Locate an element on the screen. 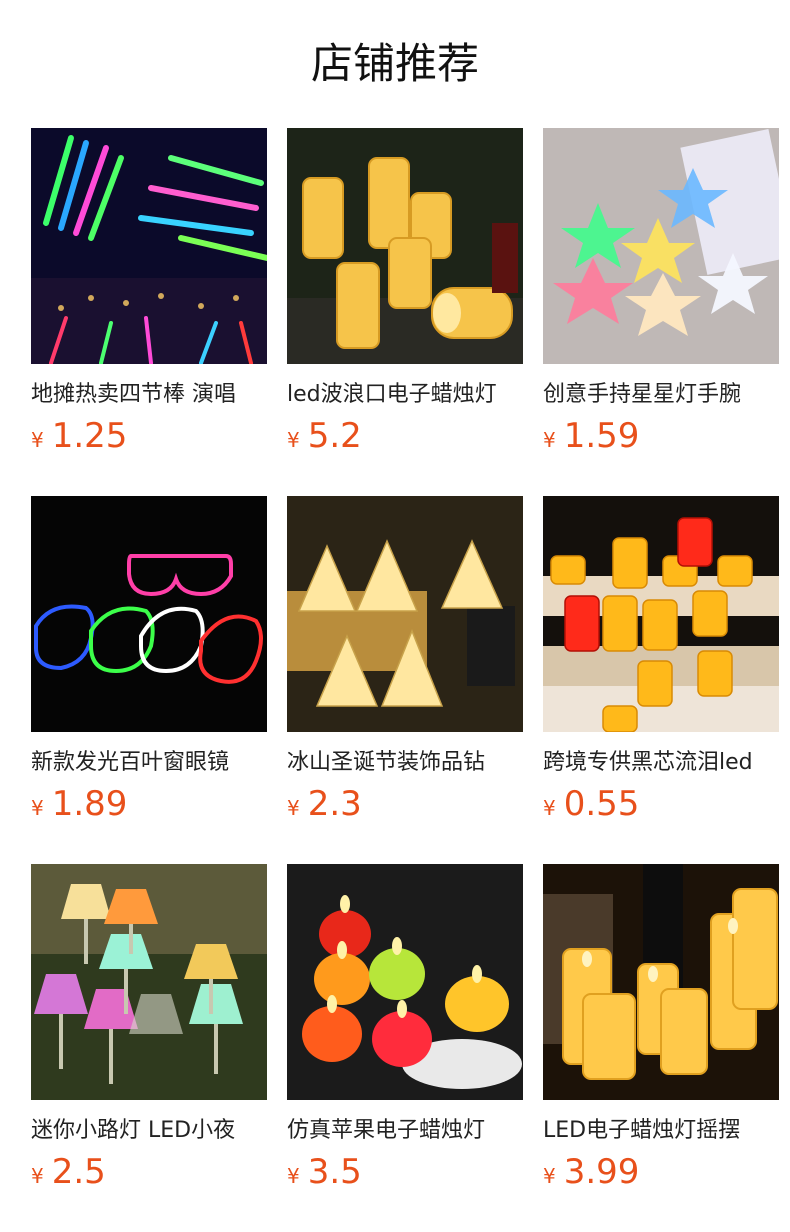 This screenshot has height=1232, width=790. product-card: 冰山圣诞节装饰品钻 ¥2.3 is located at coordinates (405, 666).